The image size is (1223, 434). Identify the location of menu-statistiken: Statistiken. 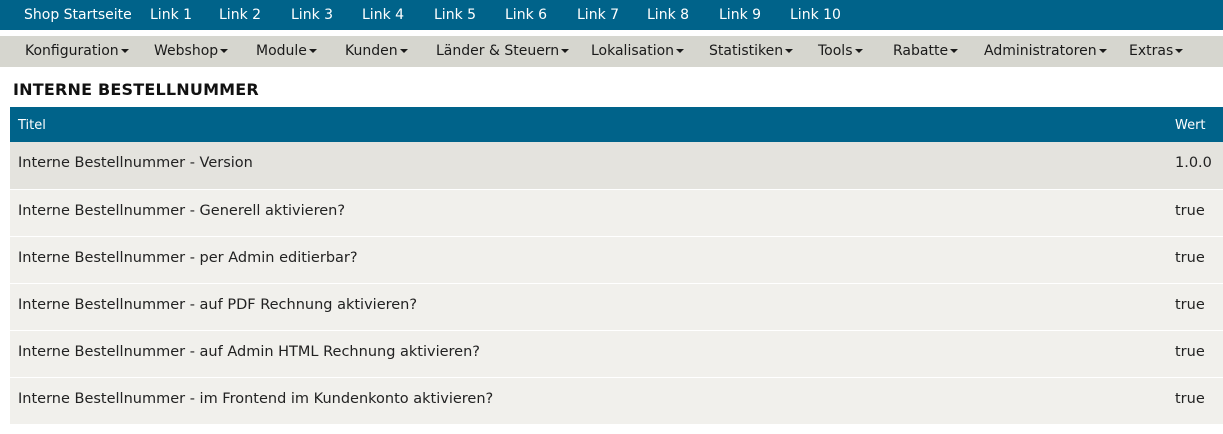
(751, 51).